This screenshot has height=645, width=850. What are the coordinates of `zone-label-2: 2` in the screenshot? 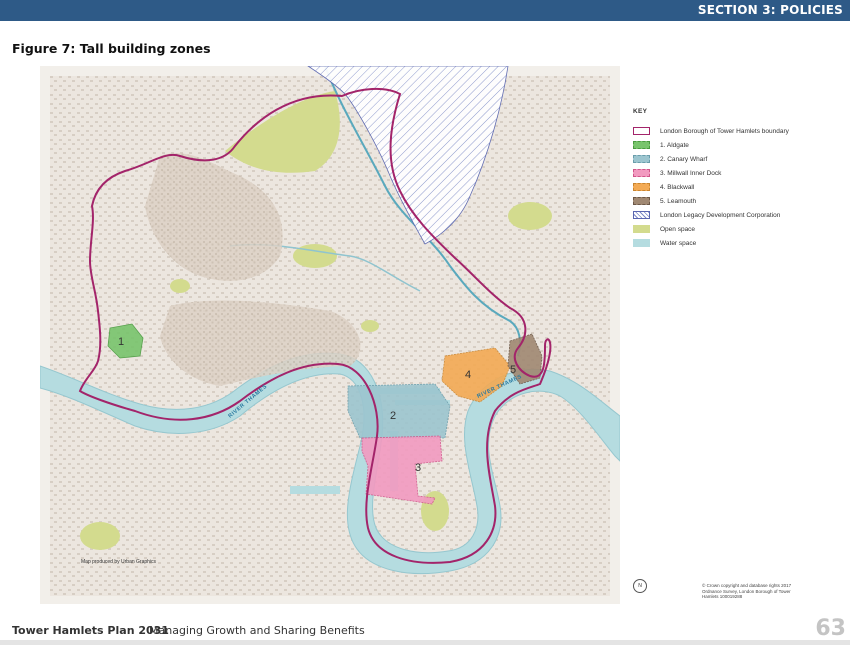 It's located at (393, 416).